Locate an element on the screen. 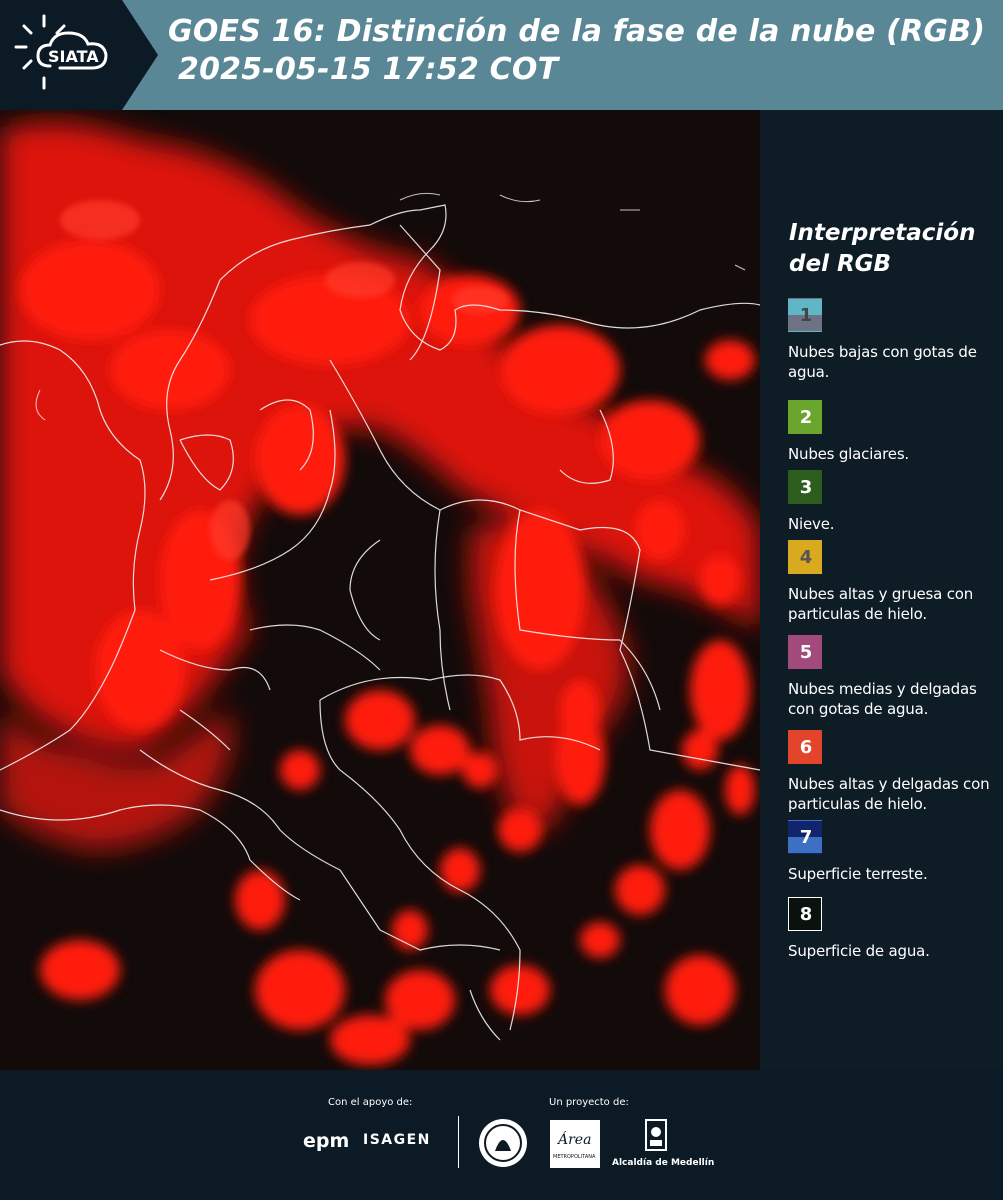 This screenshot has height=1200, width=1003. legend-swatch: 6 is located at coordinates (805, 747).